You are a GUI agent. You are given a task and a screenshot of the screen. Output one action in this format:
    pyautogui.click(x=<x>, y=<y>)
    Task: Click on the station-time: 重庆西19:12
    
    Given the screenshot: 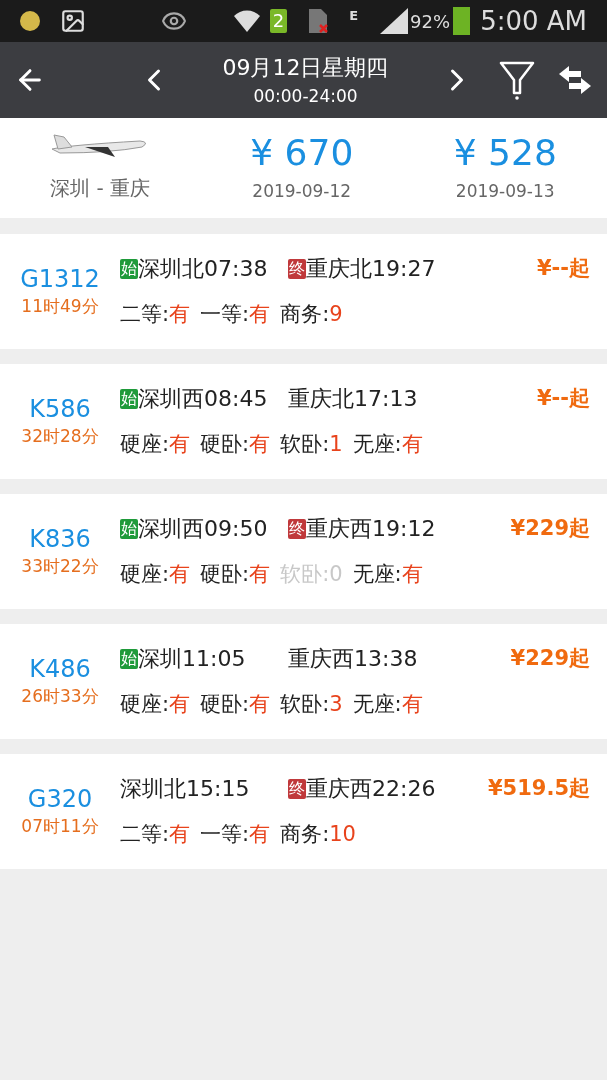 What is the action you would take?
    pyautogui.click(x=371, y=529)
    